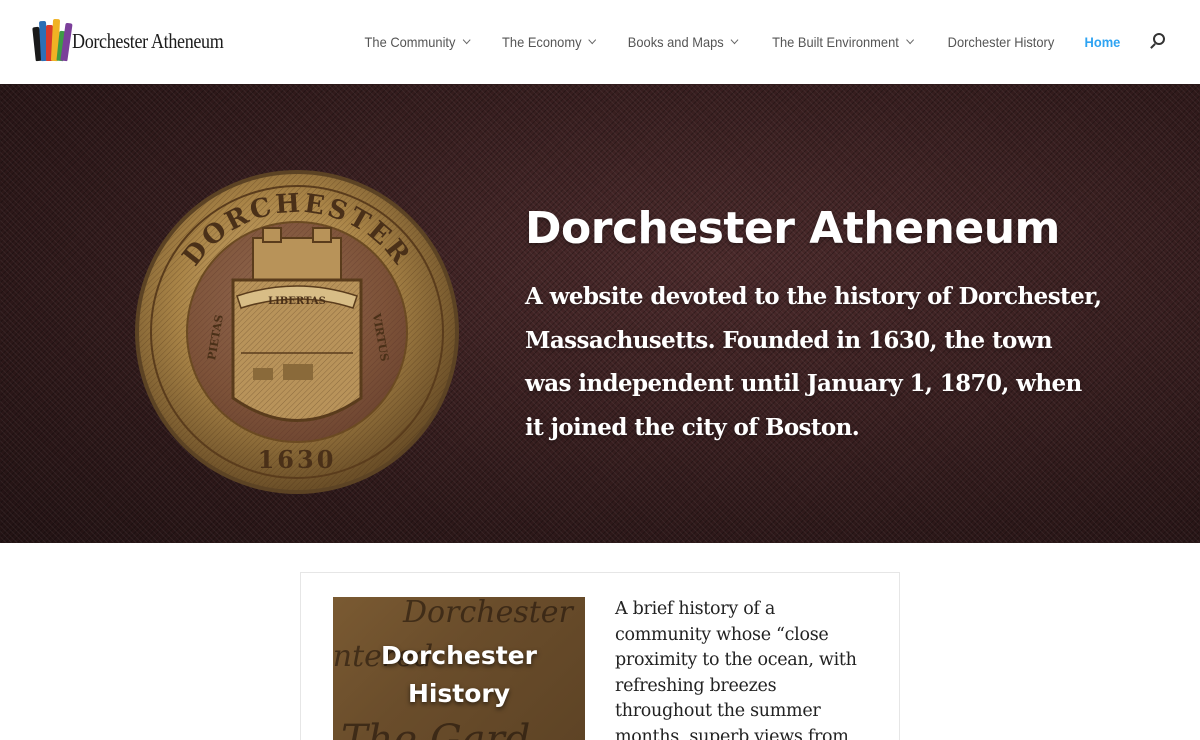 The height and width of the screenshot is (740, 1200). What do you see at coordinates (675, 42) in the screenshot?
I see `nav-item-label: Books and Maps` at bounding box center [675, 42].